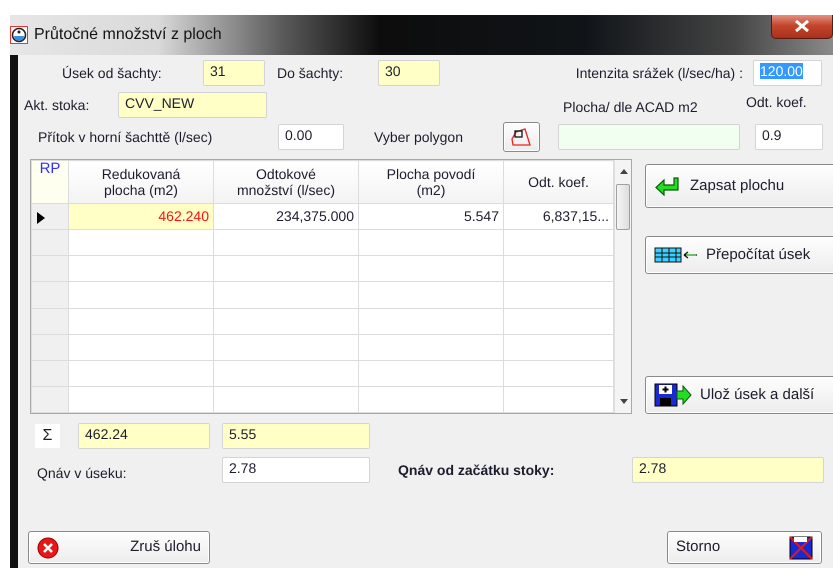  I want to click on input-field: 0.00, so click(311, 137).